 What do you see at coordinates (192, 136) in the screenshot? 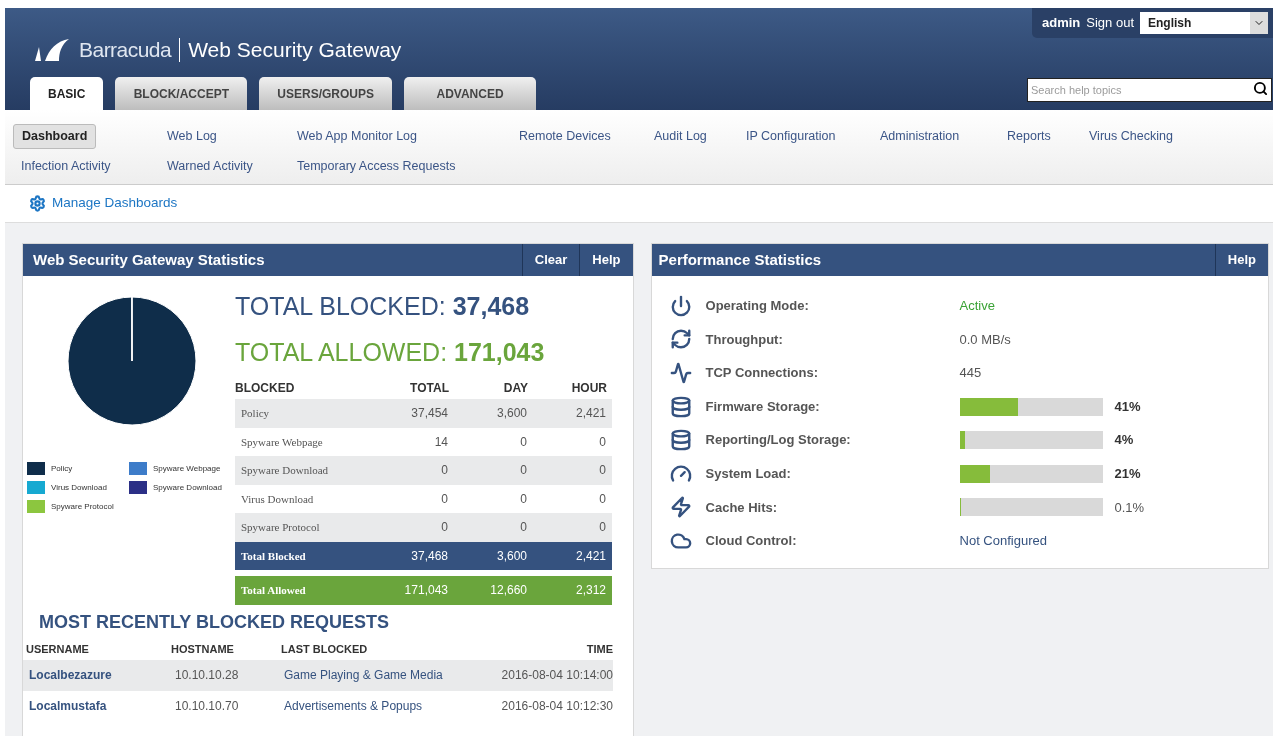
I see `subnav-link: Web Log` at bounding box center [192, 136].